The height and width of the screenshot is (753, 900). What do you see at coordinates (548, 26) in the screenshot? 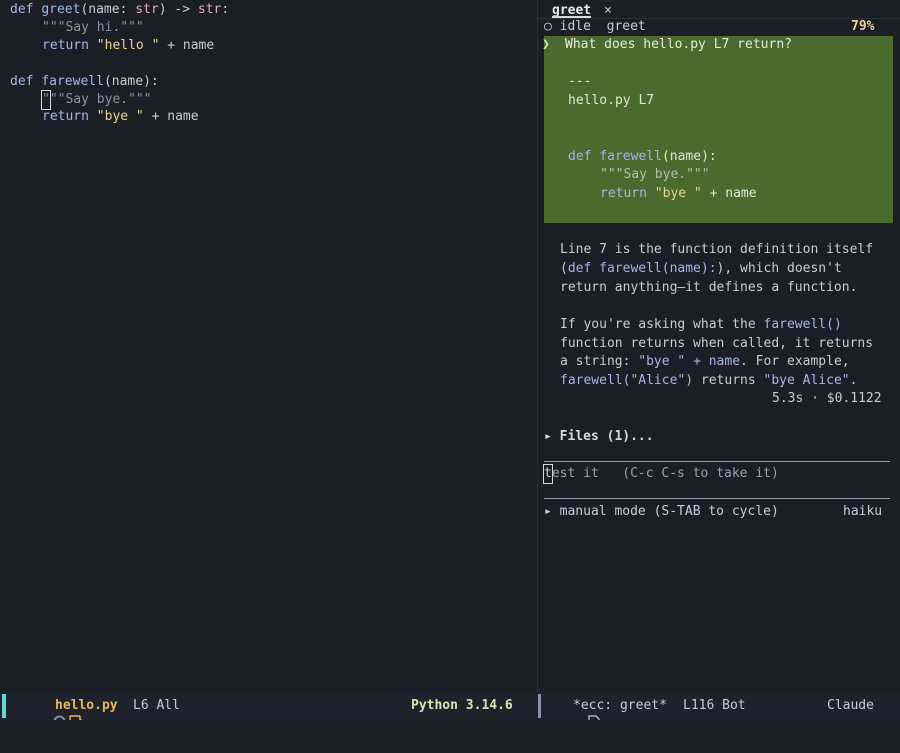
I see `idle-circle-icon: ○` at bounding box center [548, 26].